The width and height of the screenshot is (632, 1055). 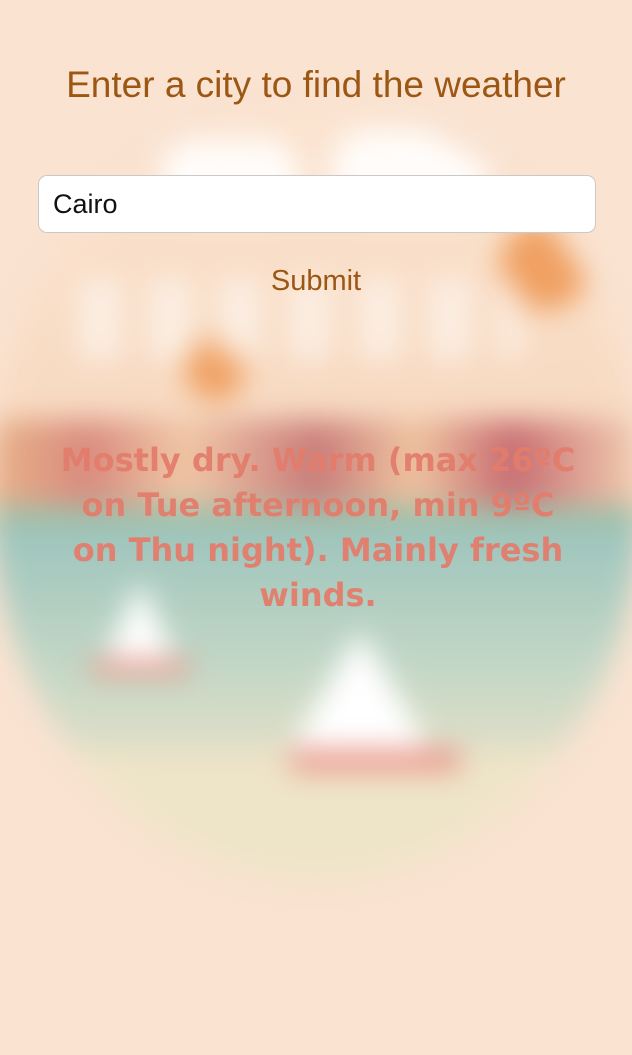 What do you see at coordinates (316, 281) in the screenshot?
I see `submit-button: Submit` at bounding box center [316, 281].